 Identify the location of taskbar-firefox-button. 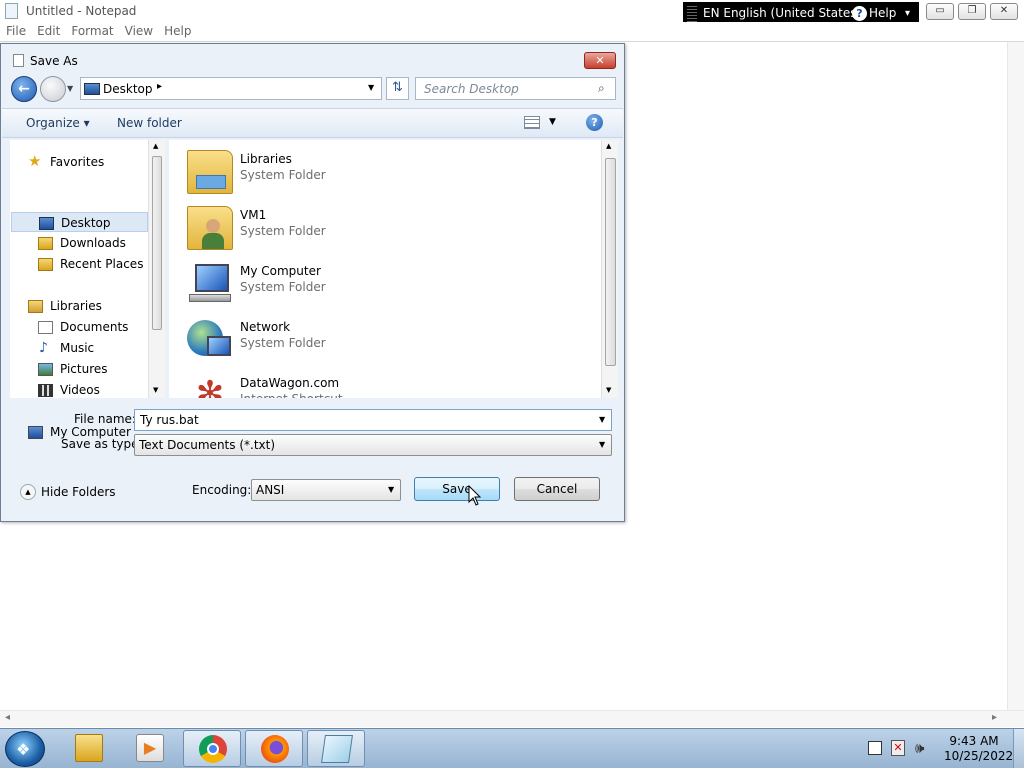
(274, 748).